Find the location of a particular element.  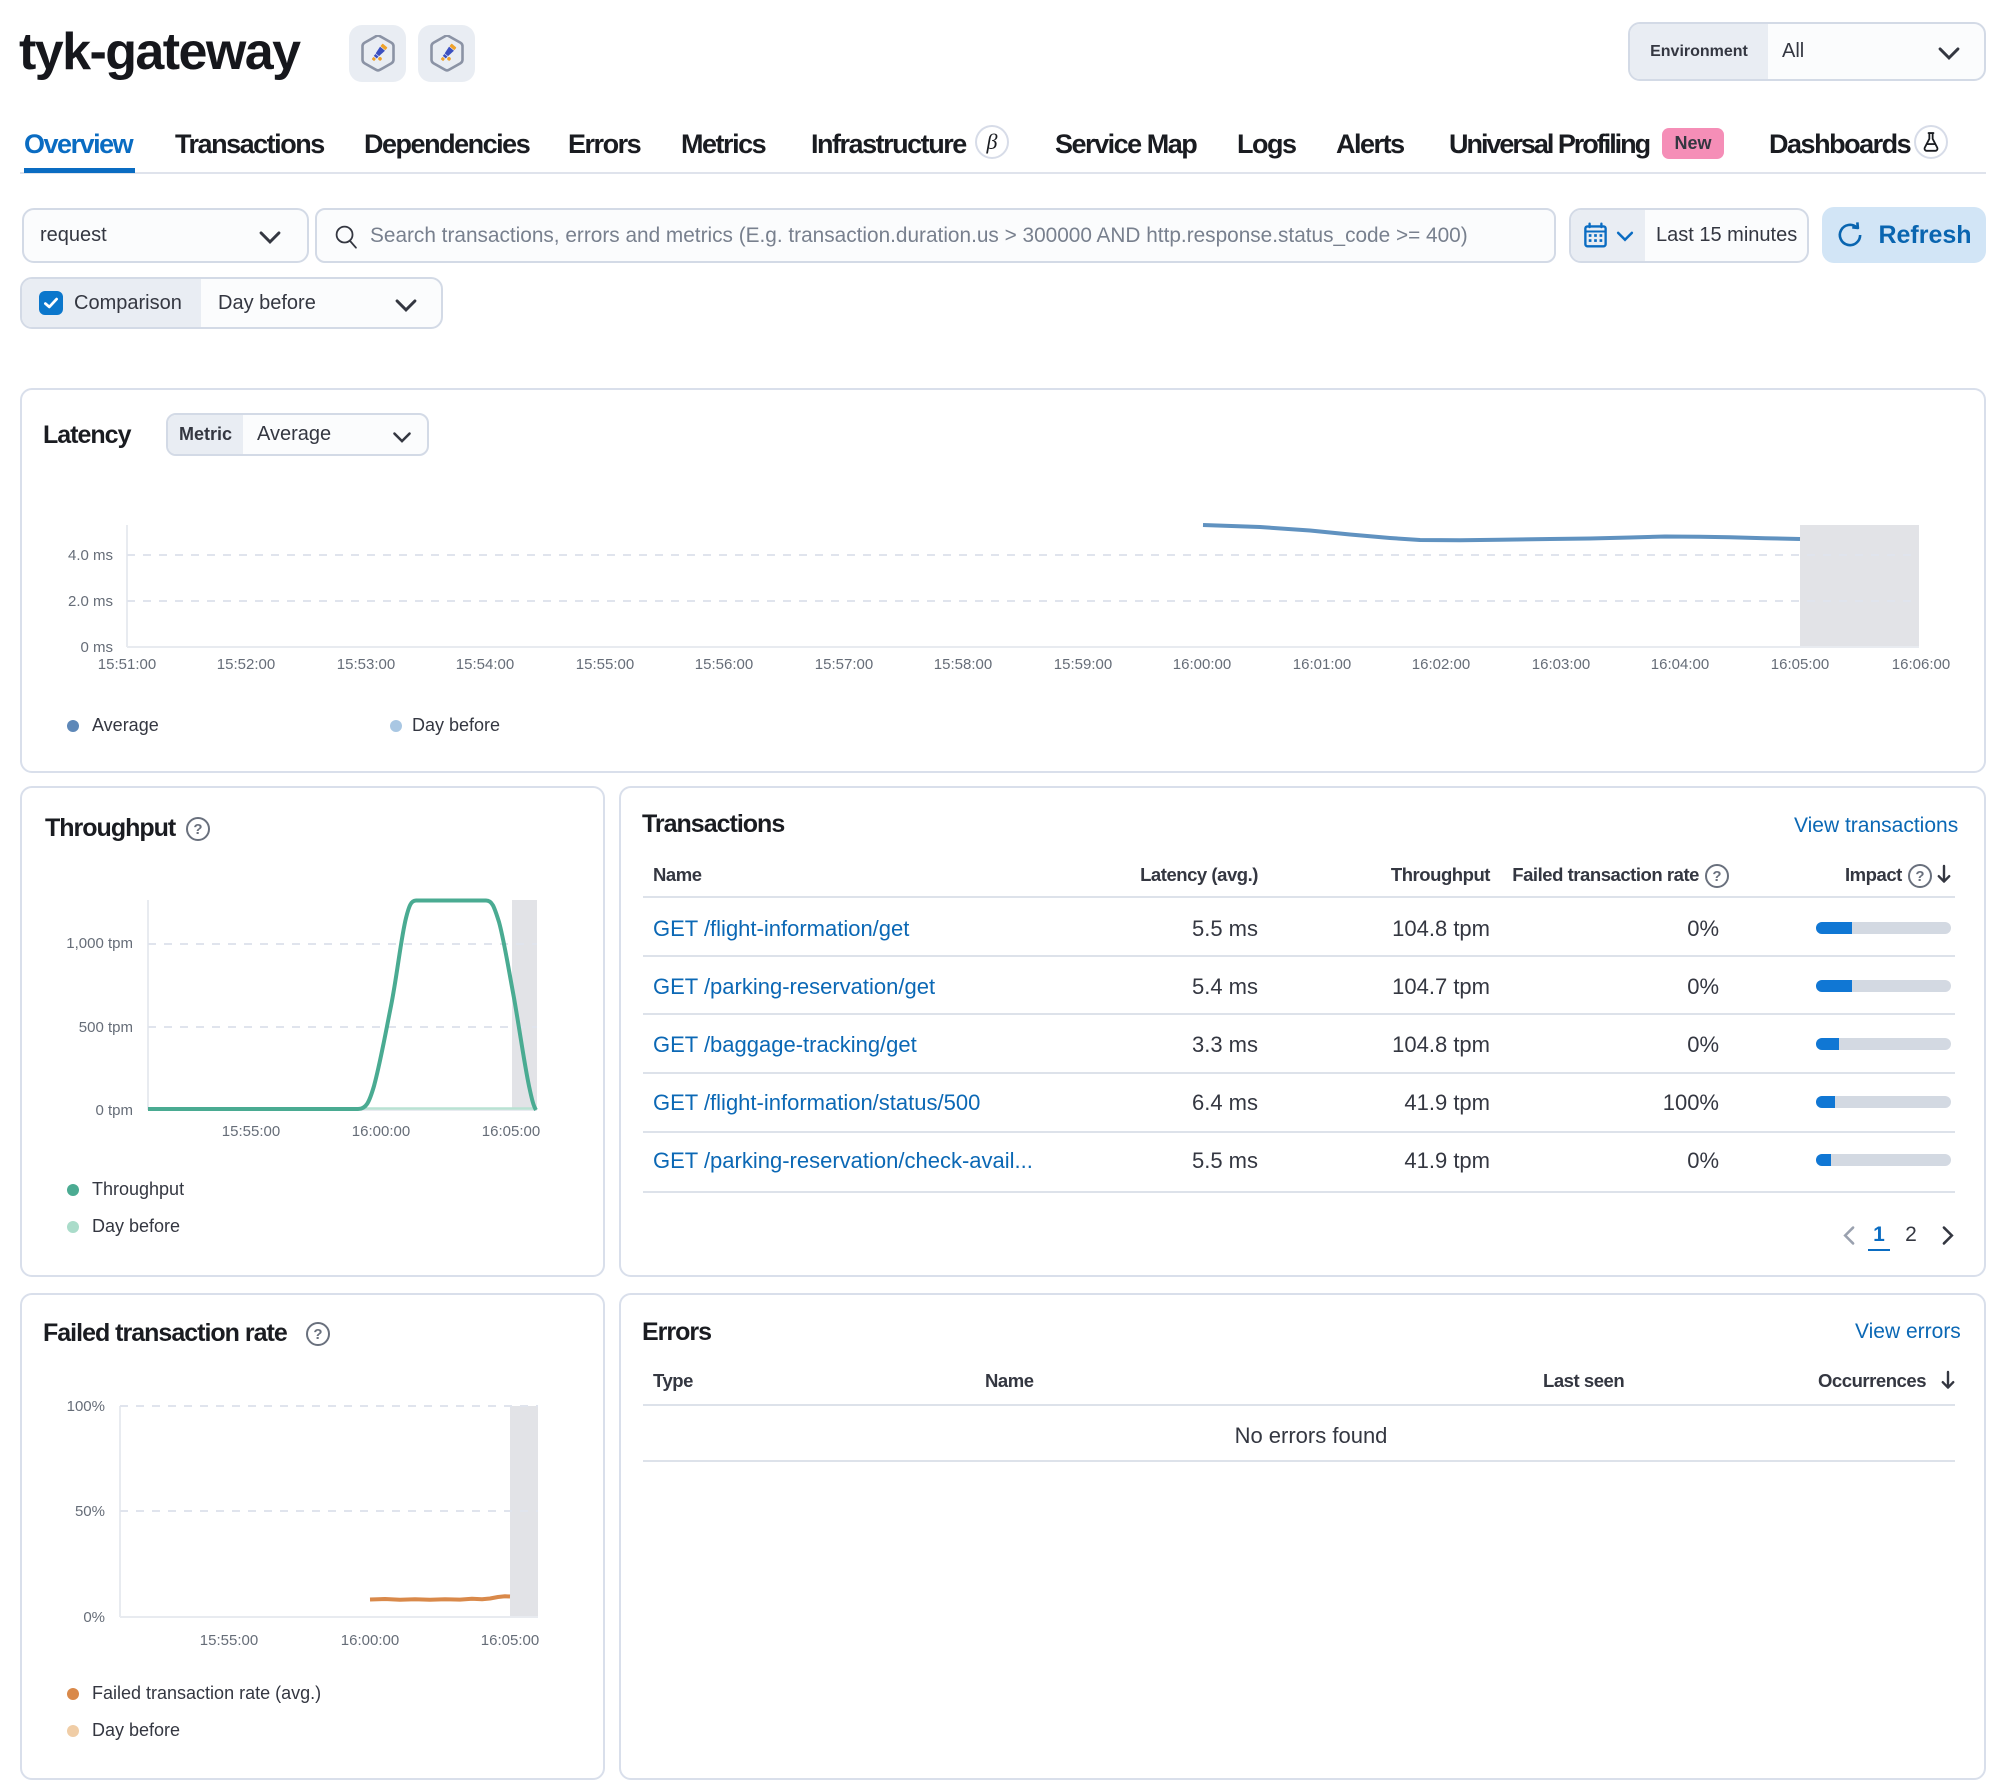

svg-text: 16:01:00 is located at coordinates (1322, 664).